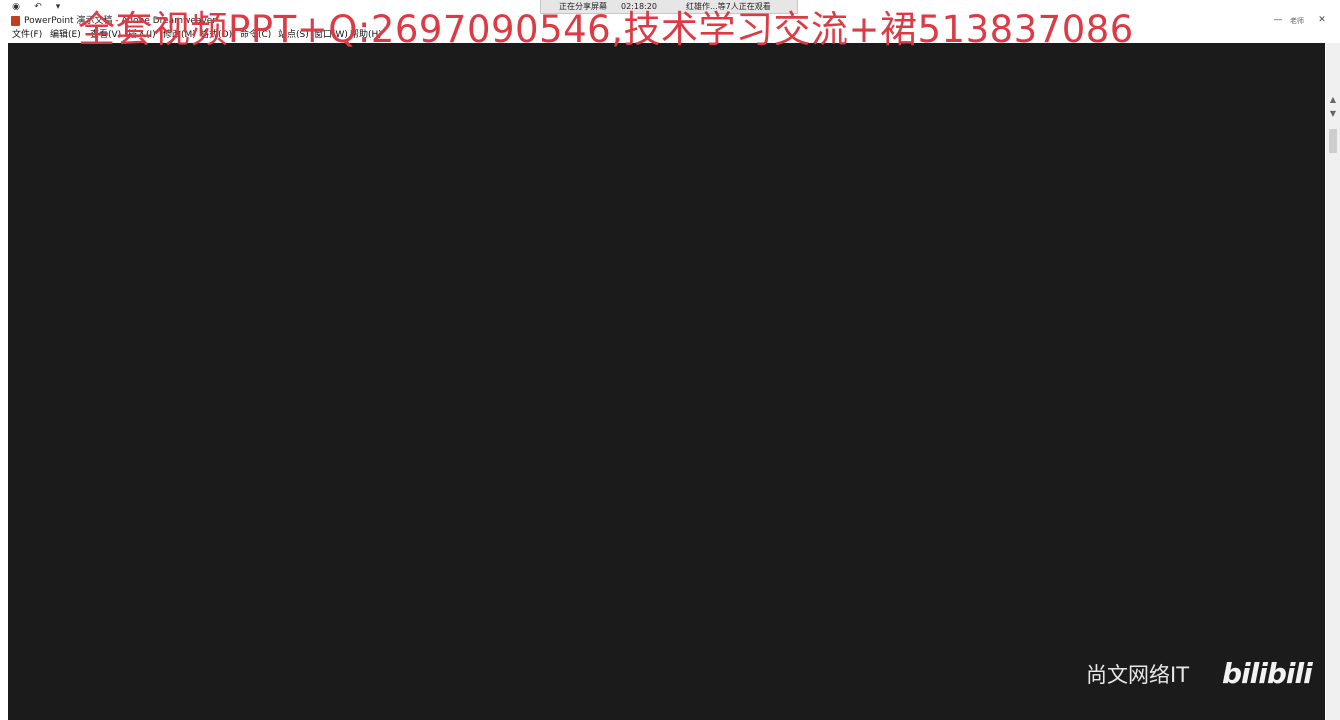 Image resolution: width=1340 pixels, height=720 pixels. I want to click on menu-edit: 编辑(E), so click(65, 35).